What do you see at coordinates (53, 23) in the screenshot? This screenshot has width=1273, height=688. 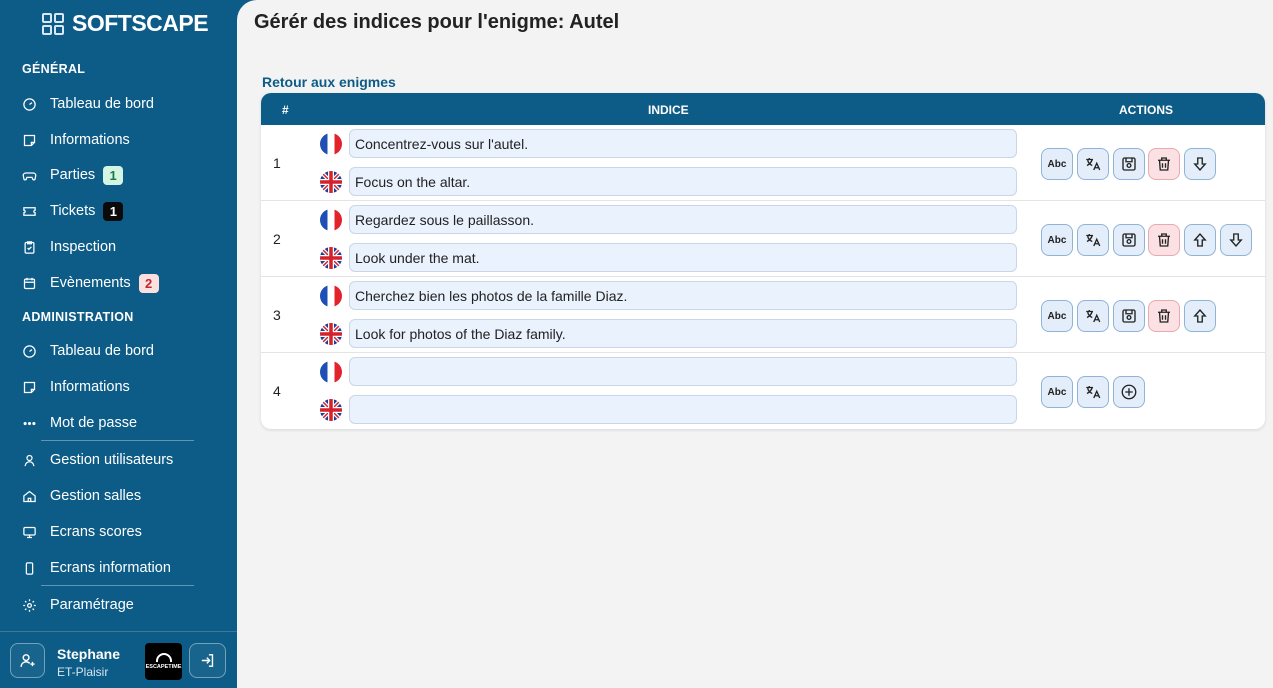 I see `logo-grid-icon` at bounding box center [53, 23].